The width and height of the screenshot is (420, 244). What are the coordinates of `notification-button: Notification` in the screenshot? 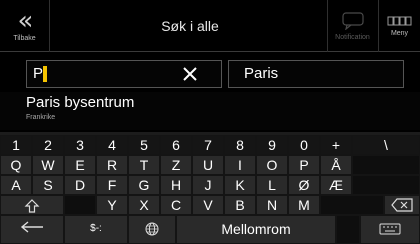 It's located at (352, 26).